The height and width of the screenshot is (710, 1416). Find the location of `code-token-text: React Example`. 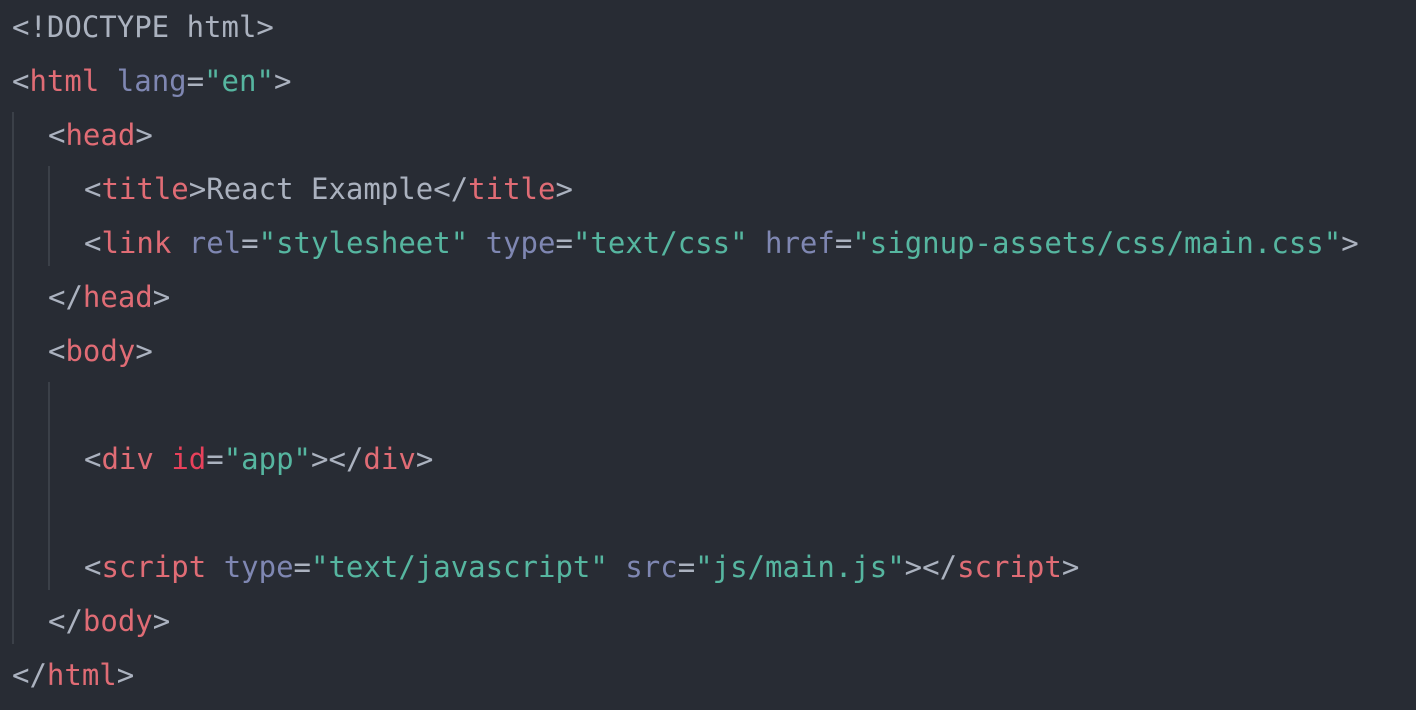

code-token-text: React Example is located at coordinates (320, 189).